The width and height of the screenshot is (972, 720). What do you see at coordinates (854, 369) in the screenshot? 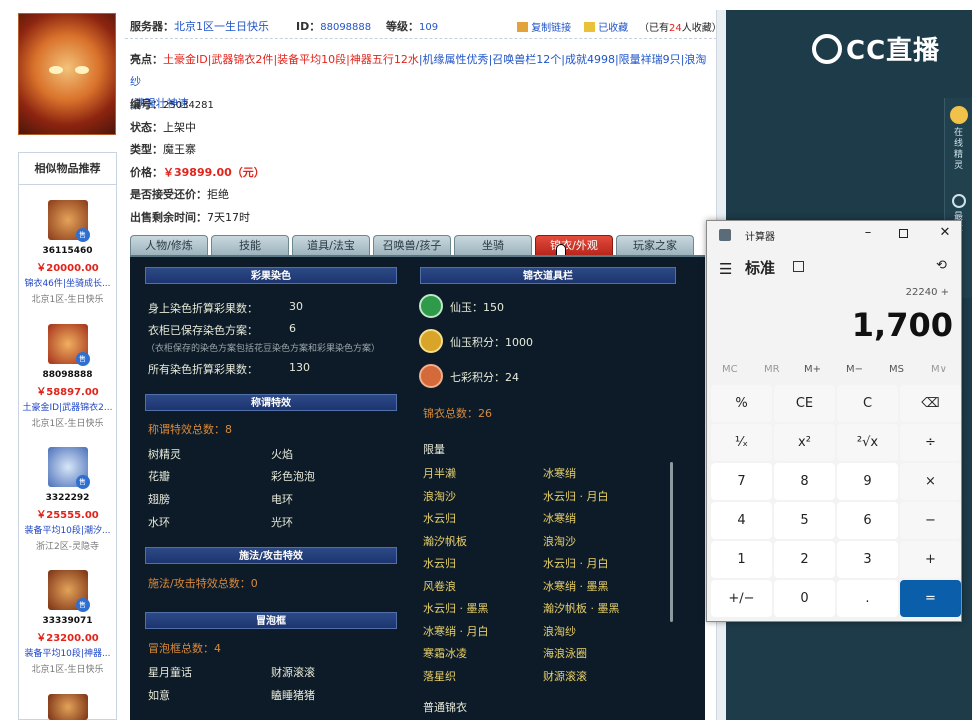
I see `memory-subtract: M−` at bounding box center [854, 369].